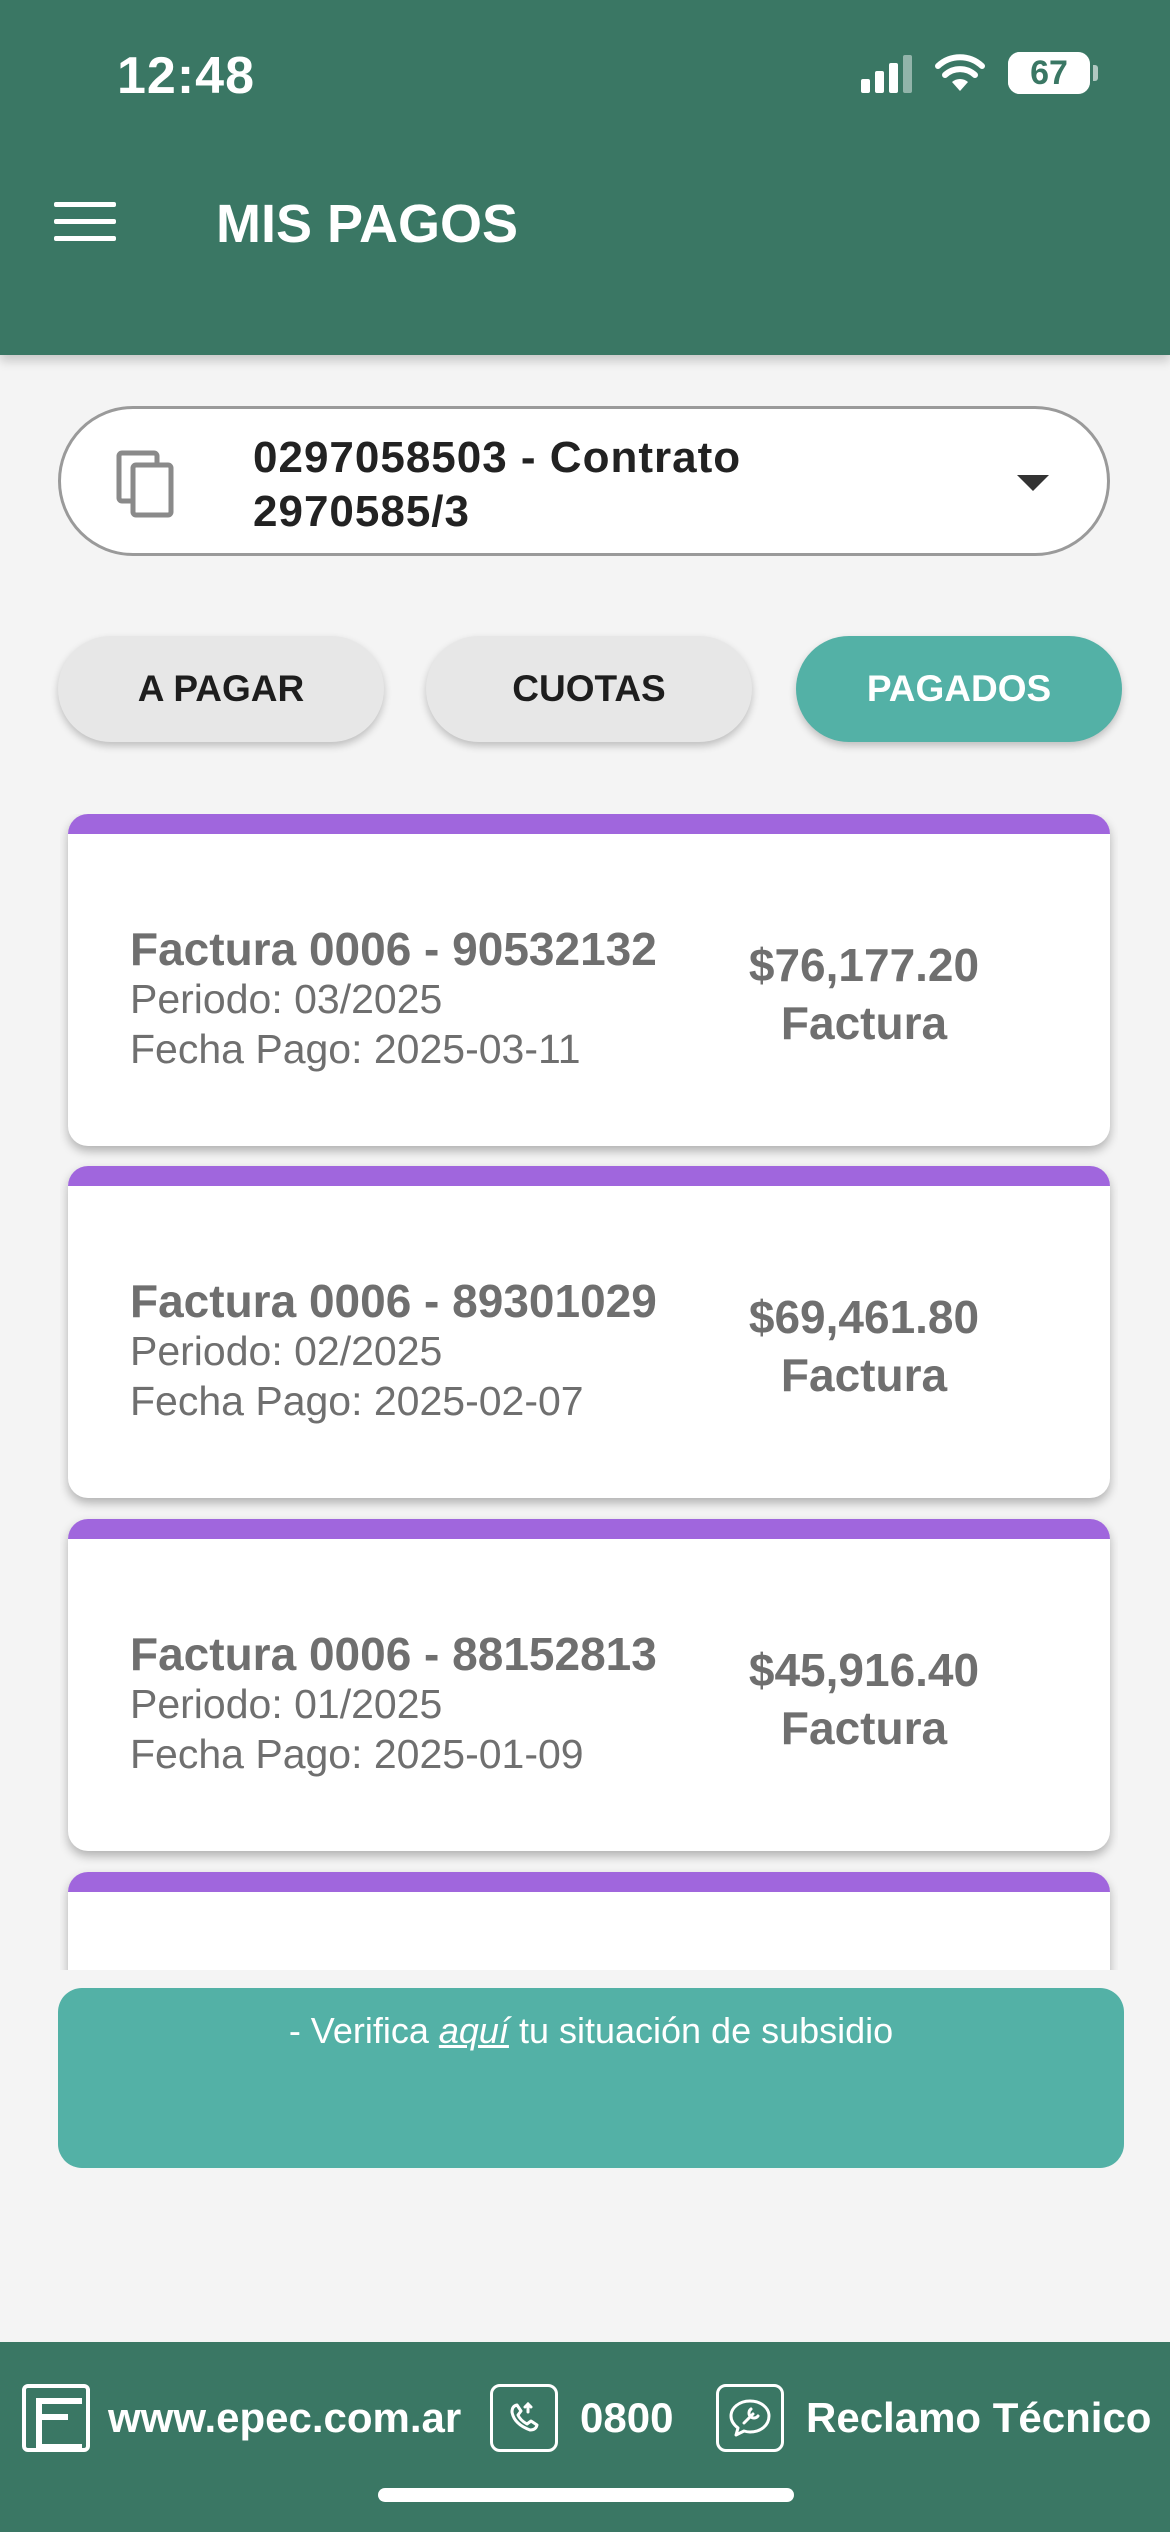 This screenshot has width=1170, height=2532. I want to click on copy-icon, so click(145, 484).